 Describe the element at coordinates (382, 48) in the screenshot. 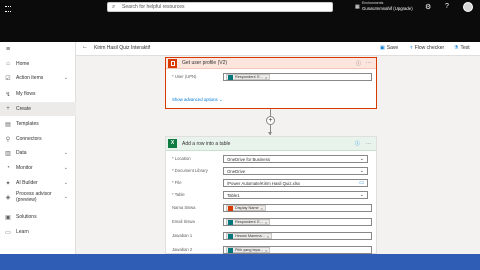

I see `save-icon: ▣` at that location.